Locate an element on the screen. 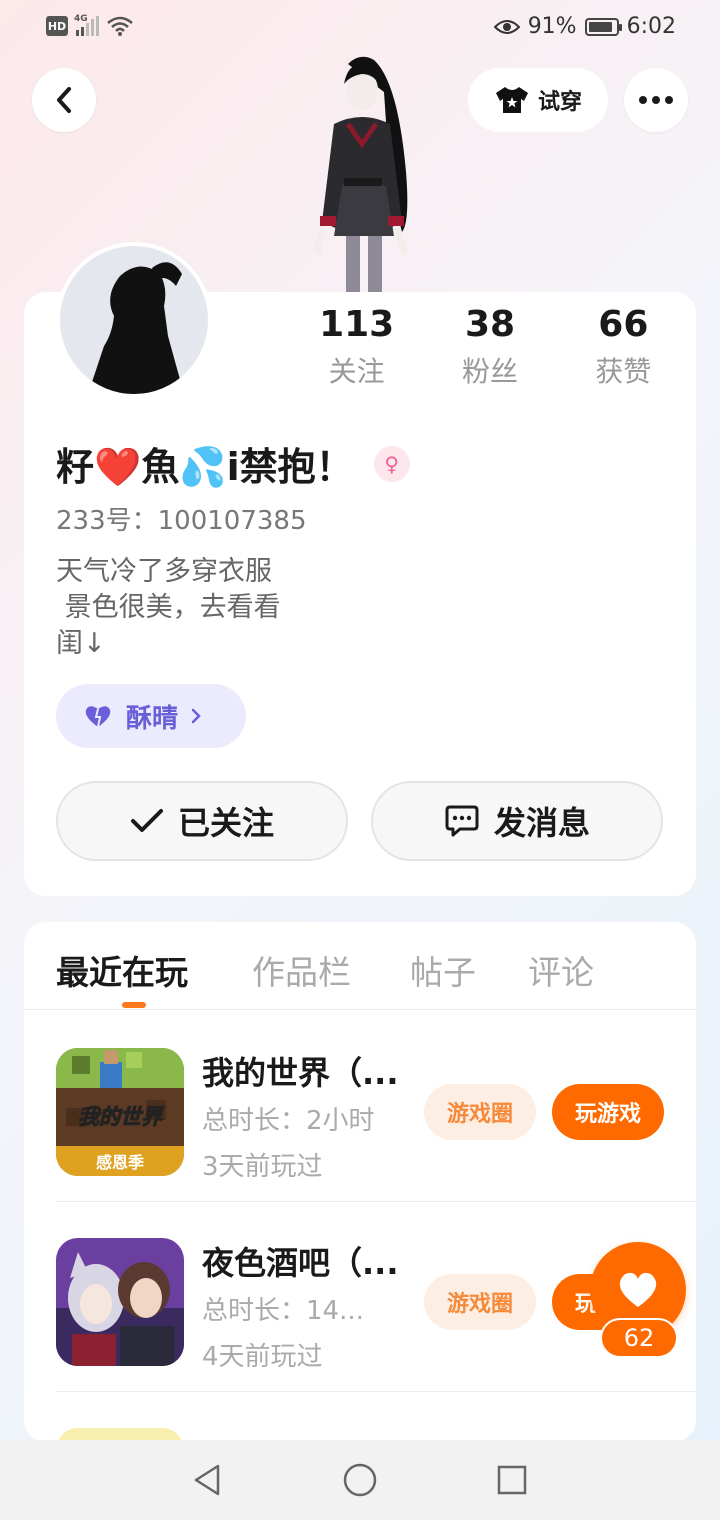  nav-home-icon is located at coordinates (360, 1480).